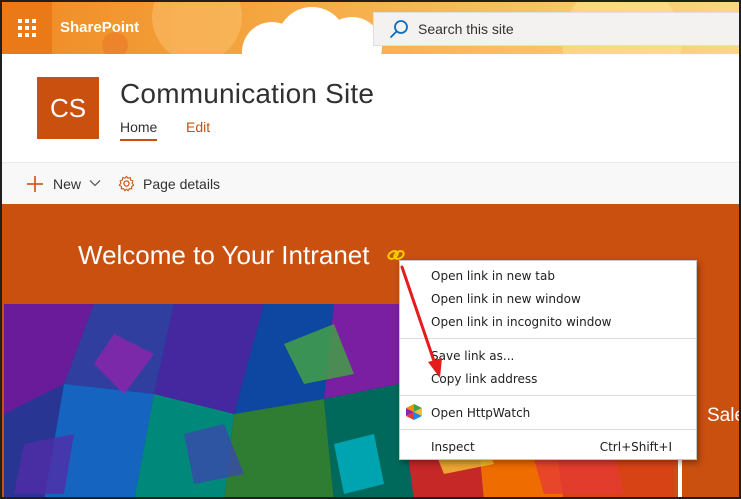 This screenshot has width=741, height=499. What do you see at coordinates (99, 27) in the screenshot?
I see `app-name: SharePoint` at bounding box center [99, 27].